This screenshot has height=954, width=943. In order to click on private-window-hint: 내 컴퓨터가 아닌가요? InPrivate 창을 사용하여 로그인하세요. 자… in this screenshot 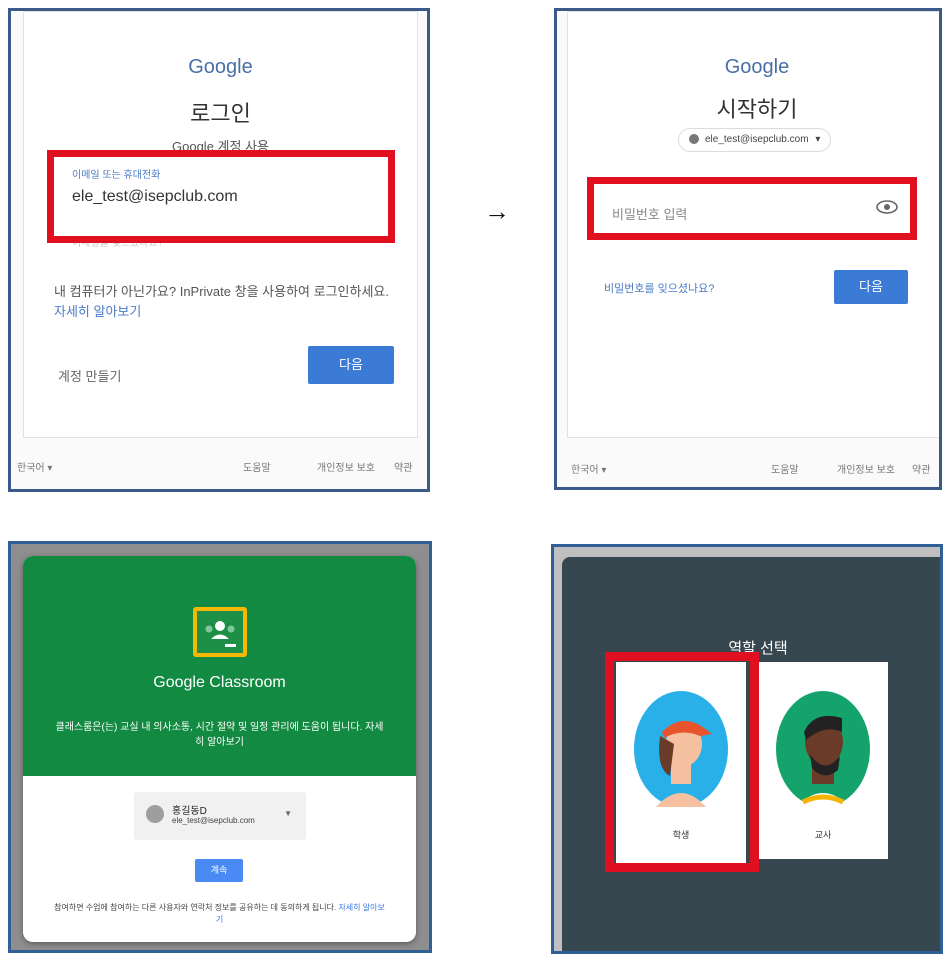, I will do `click(224, 302)`.